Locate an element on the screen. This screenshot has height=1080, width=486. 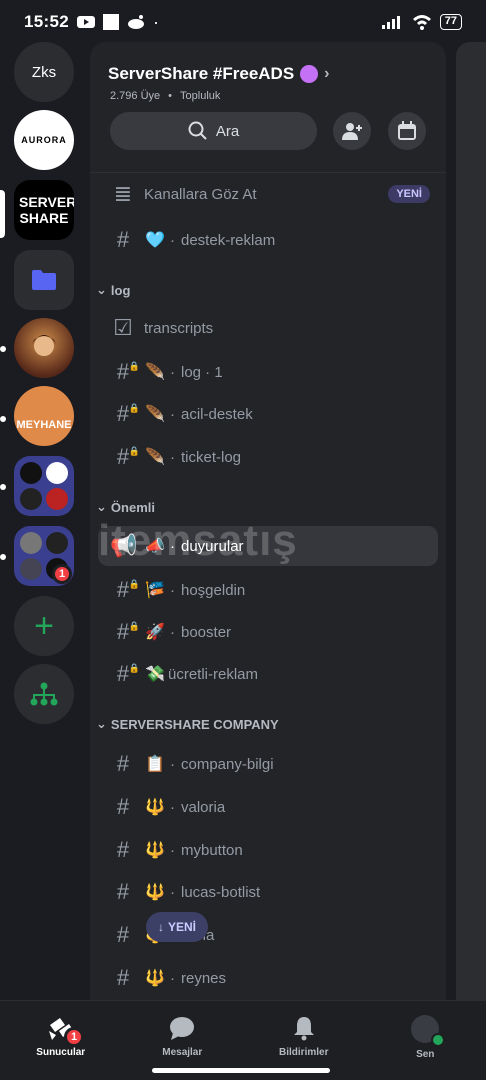
bell-icon is located at coordinates (303, 1029).